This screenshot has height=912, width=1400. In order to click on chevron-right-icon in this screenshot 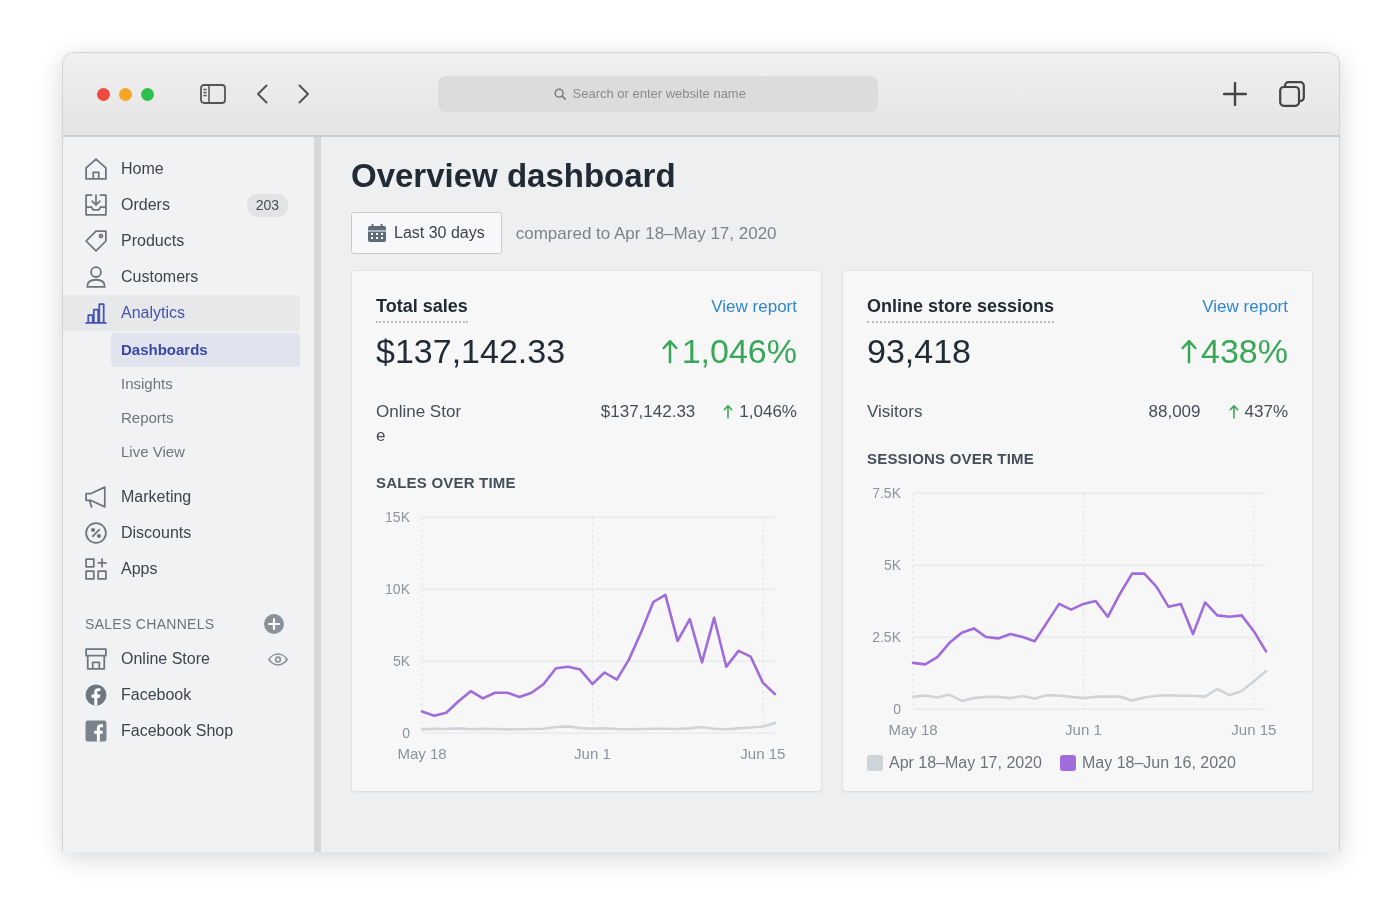, I will do `click(304, 94)`.